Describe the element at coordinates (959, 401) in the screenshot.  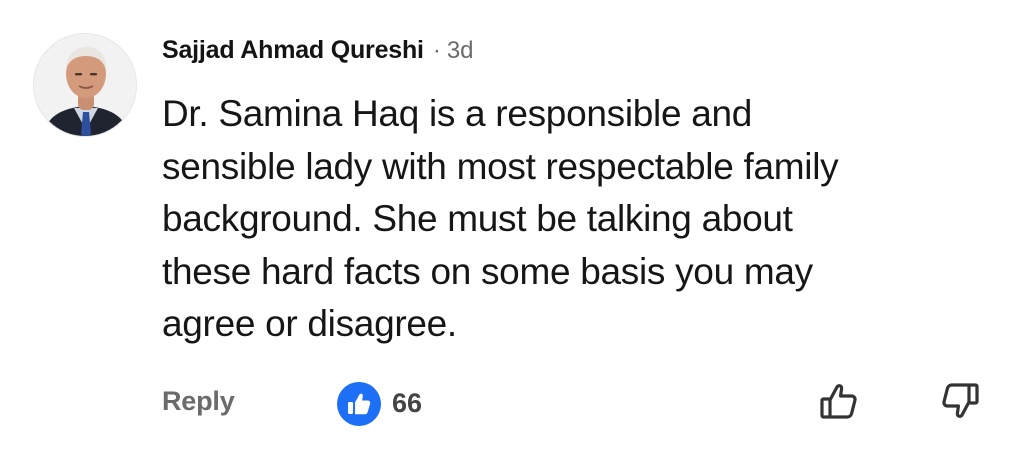
I see `thumbs-down-outline-icon` at that location.